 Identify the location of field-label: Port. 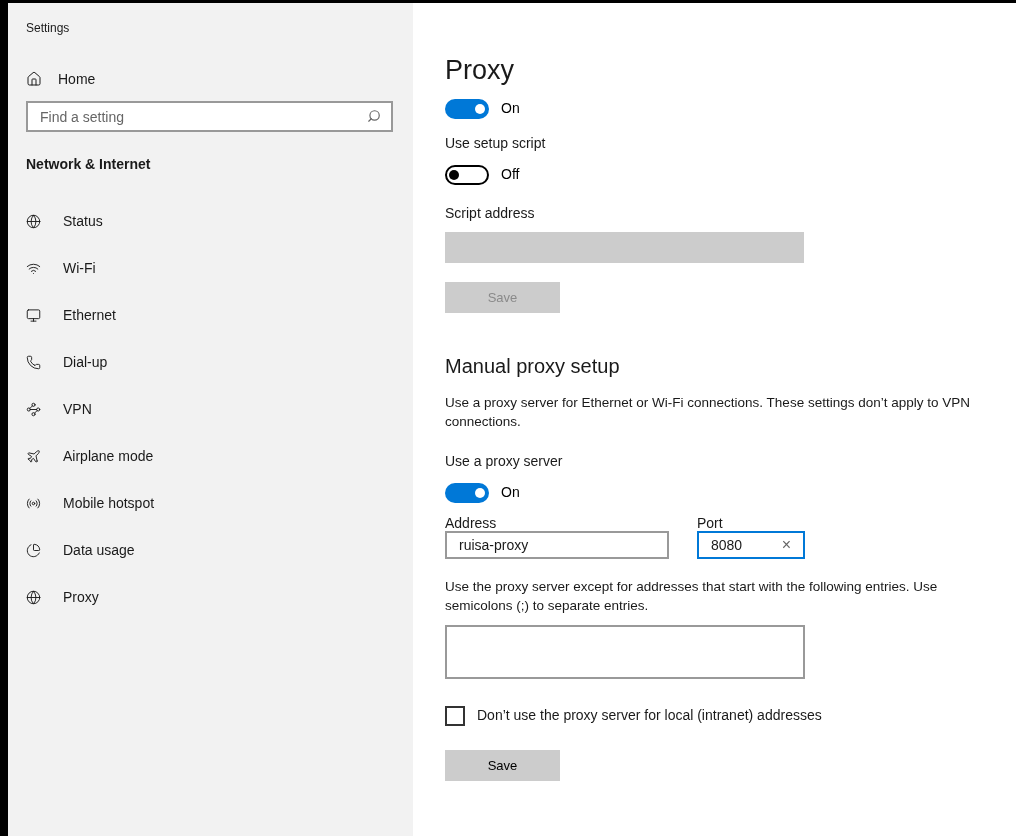
(710, 523).